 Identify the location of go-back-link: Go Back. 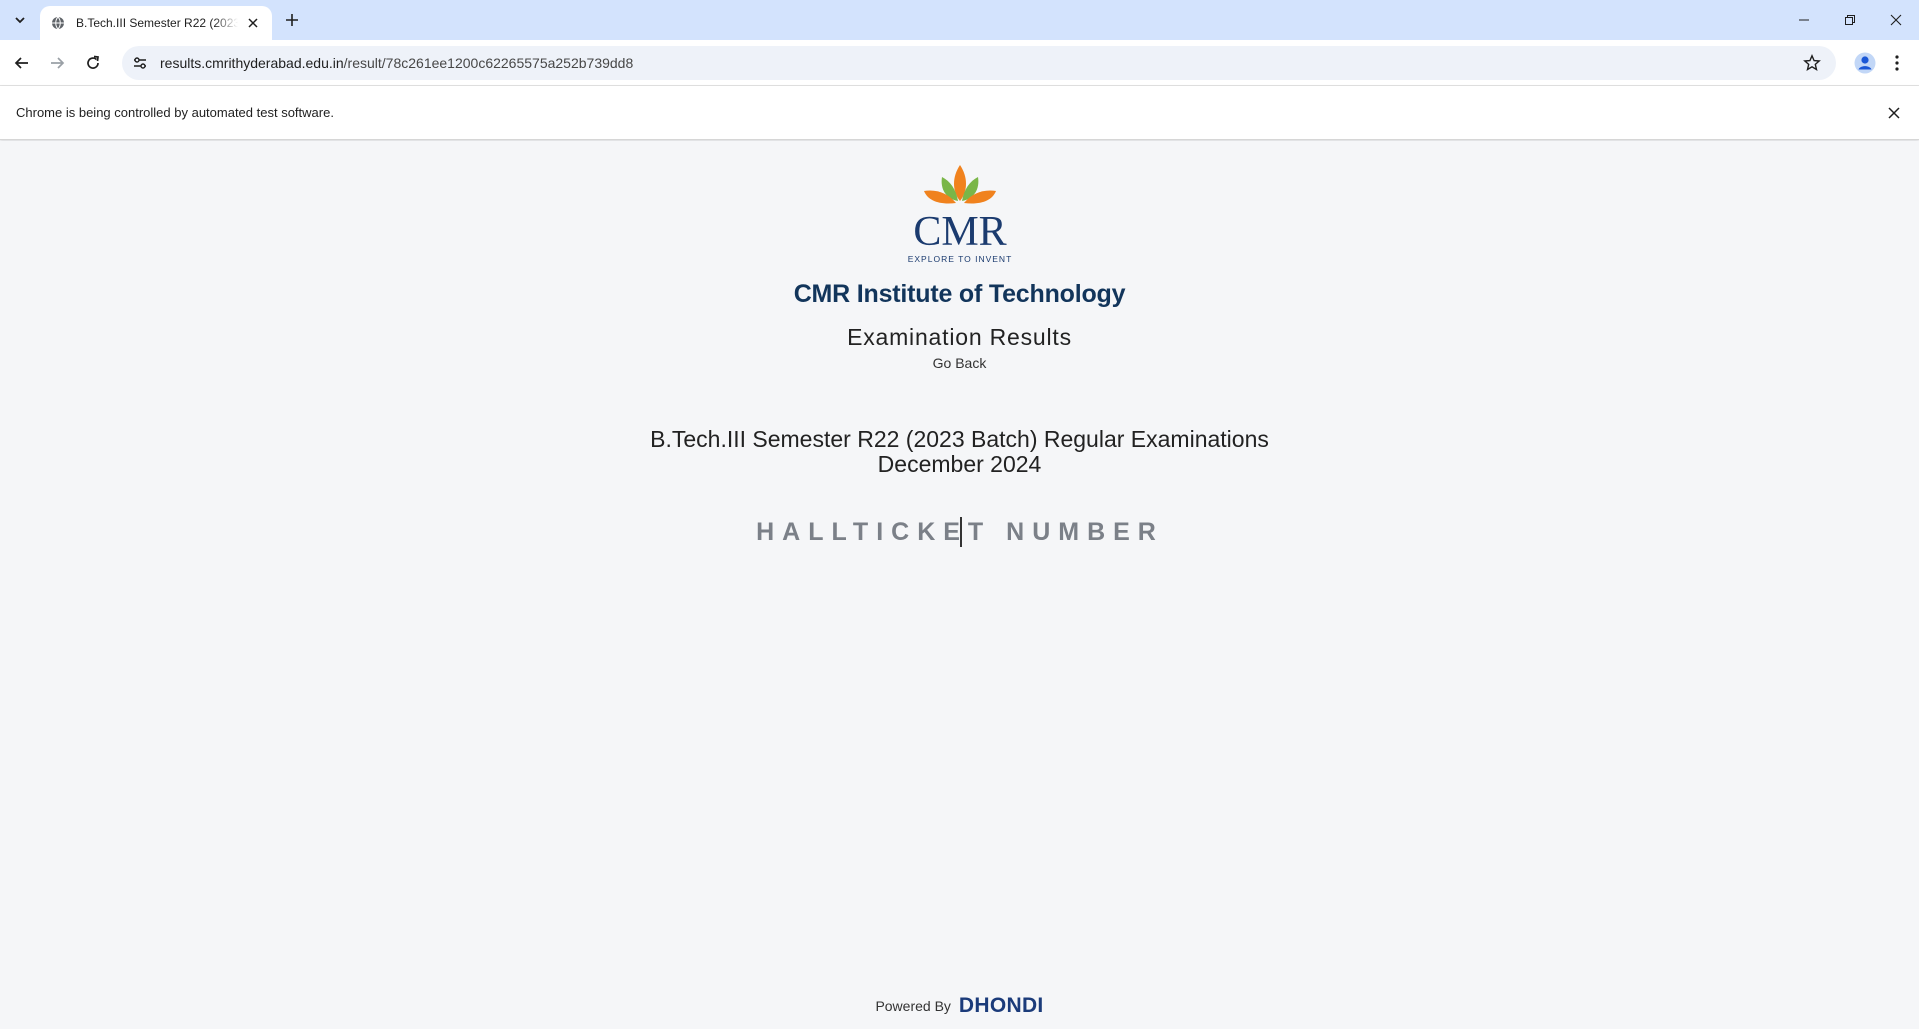
(960, 363).